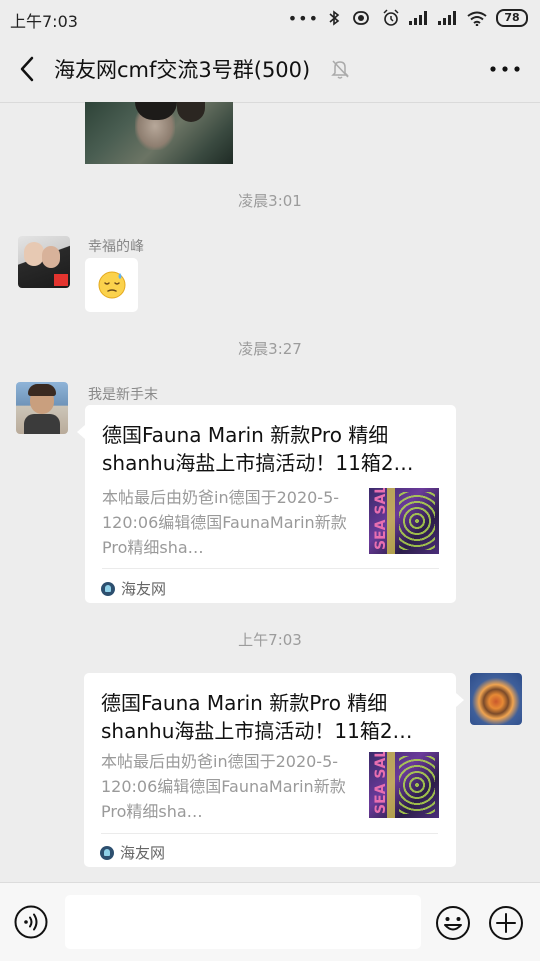 This screenshot has width=540, height=961. Describe the element at coordinates (270, 18) in the screenshot. I see `status-bar: 上午7:03 ••• 78` at that location.